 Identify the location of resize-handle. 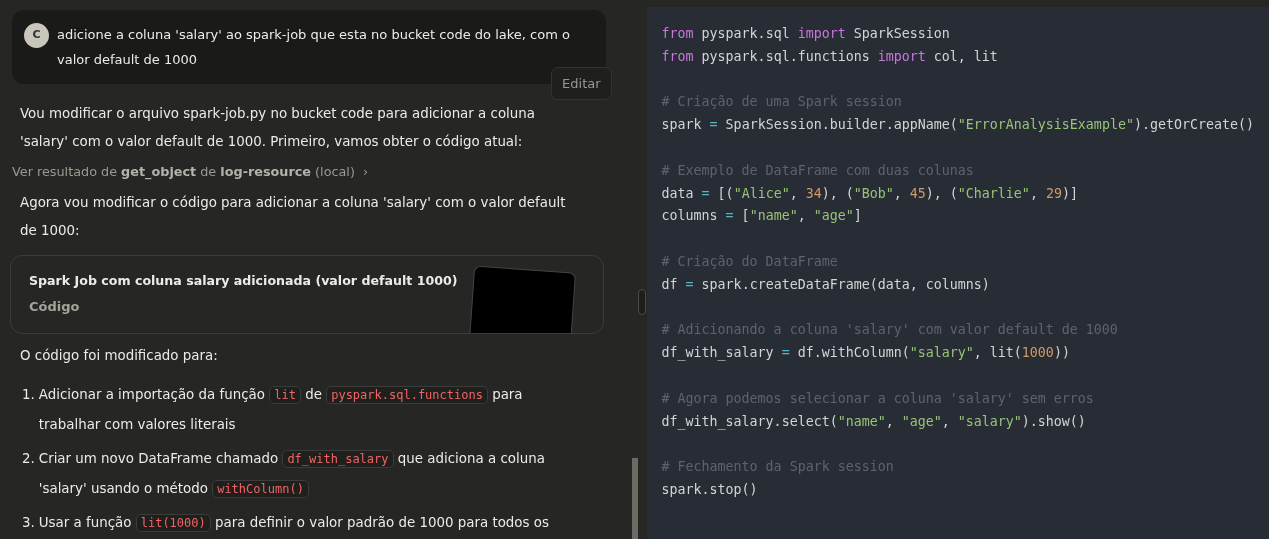
(641, 302).